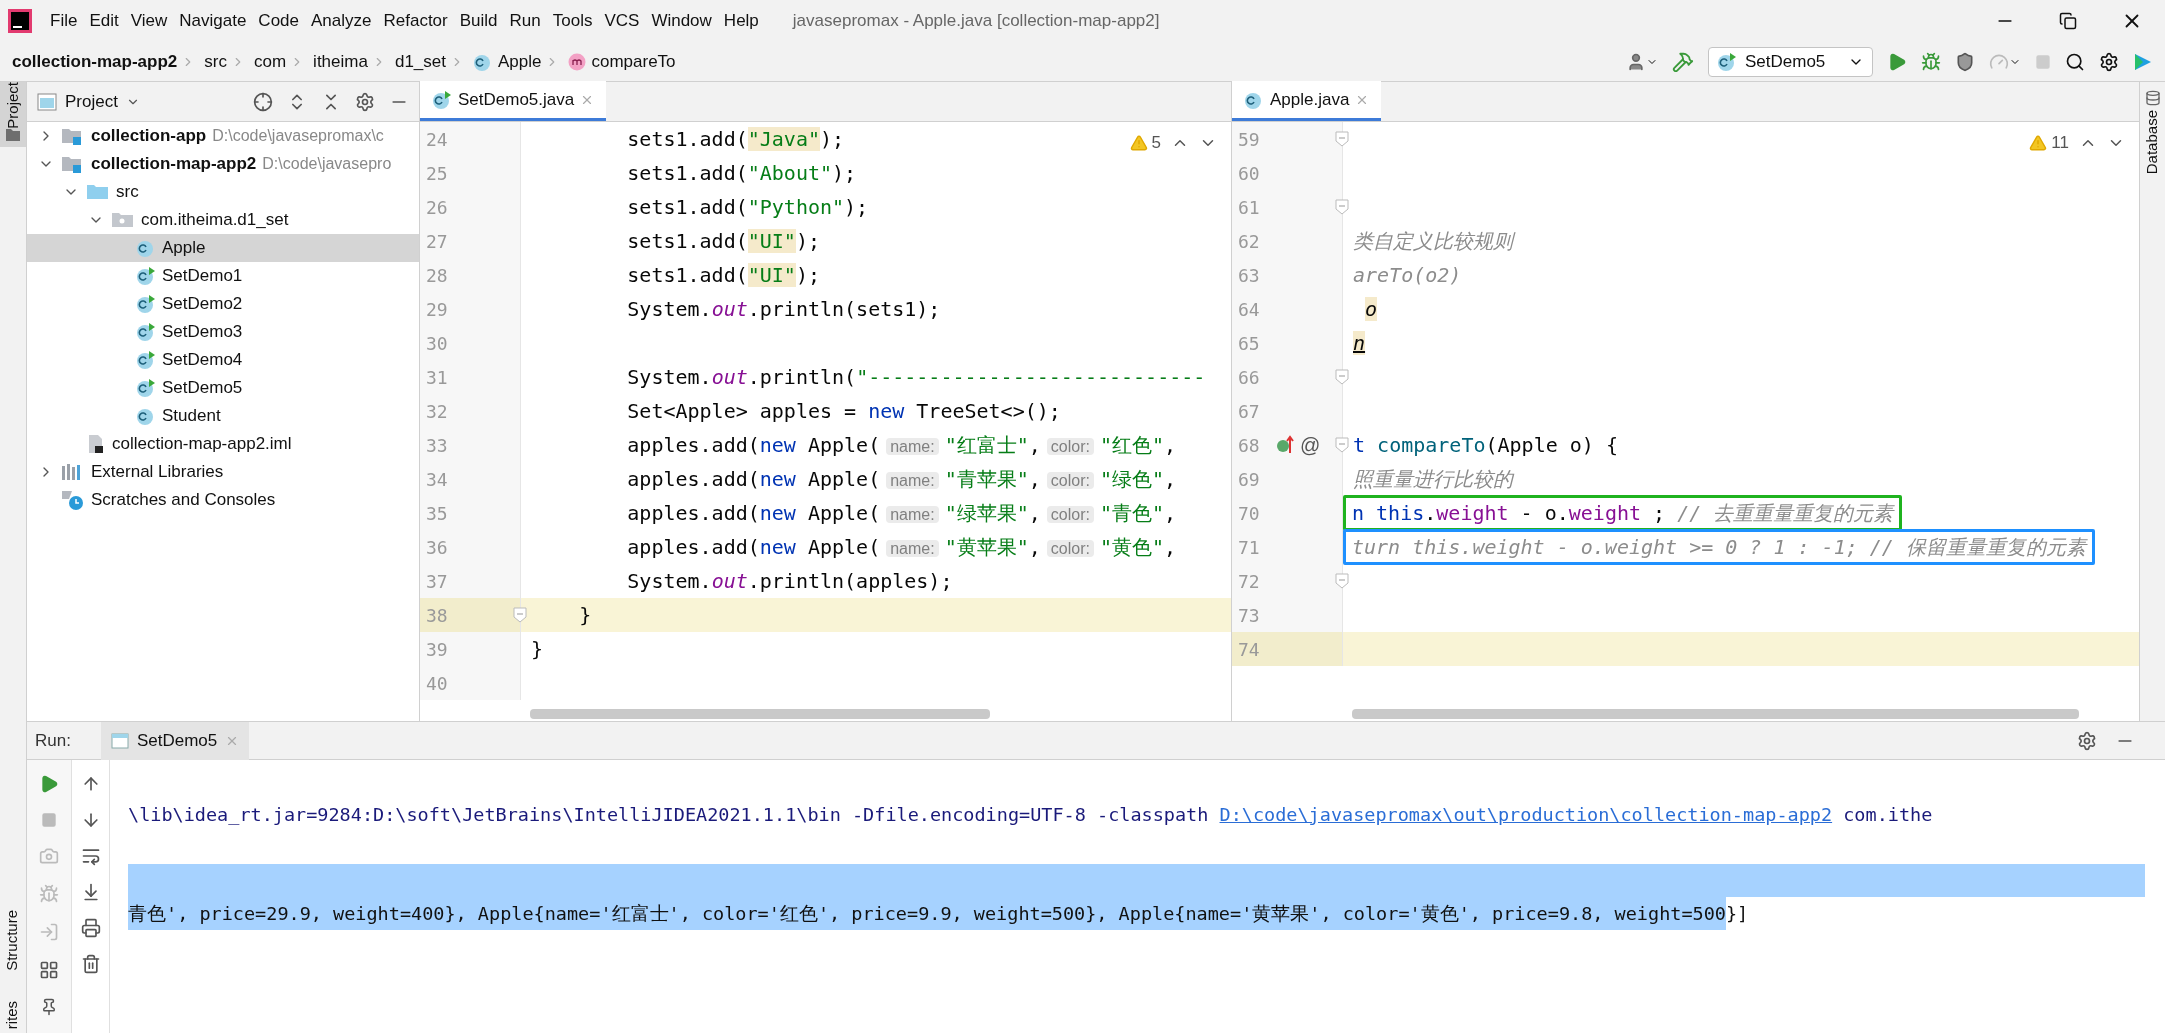  What do you see at coordinates (741, 173) in the screenshot?
I see `code-line: sets1.add("About");` at bounding box center [741, 173].